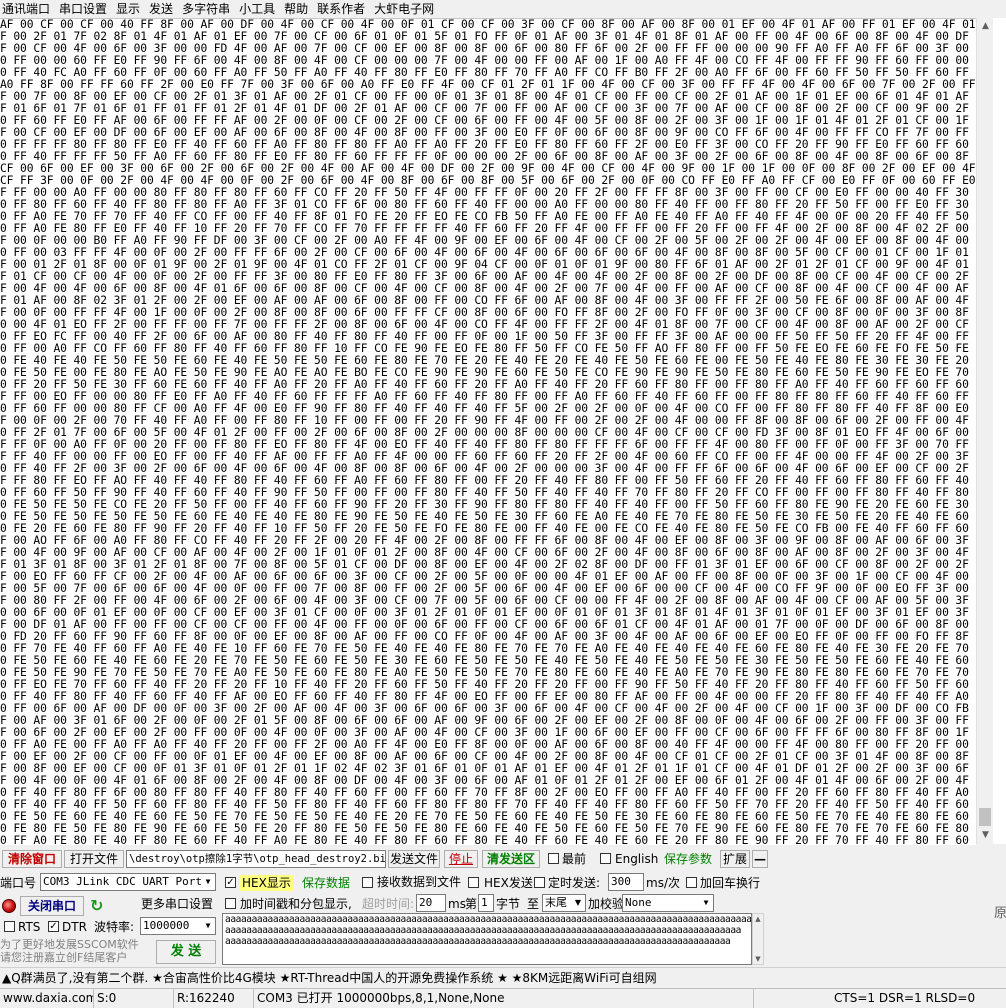 The width and height of the screenshot is (1006, 1008). What do you see at coordinates (214, 998) in the screenshot?
I see `status-received-count: R:162240` at bounding box center [214, 998].